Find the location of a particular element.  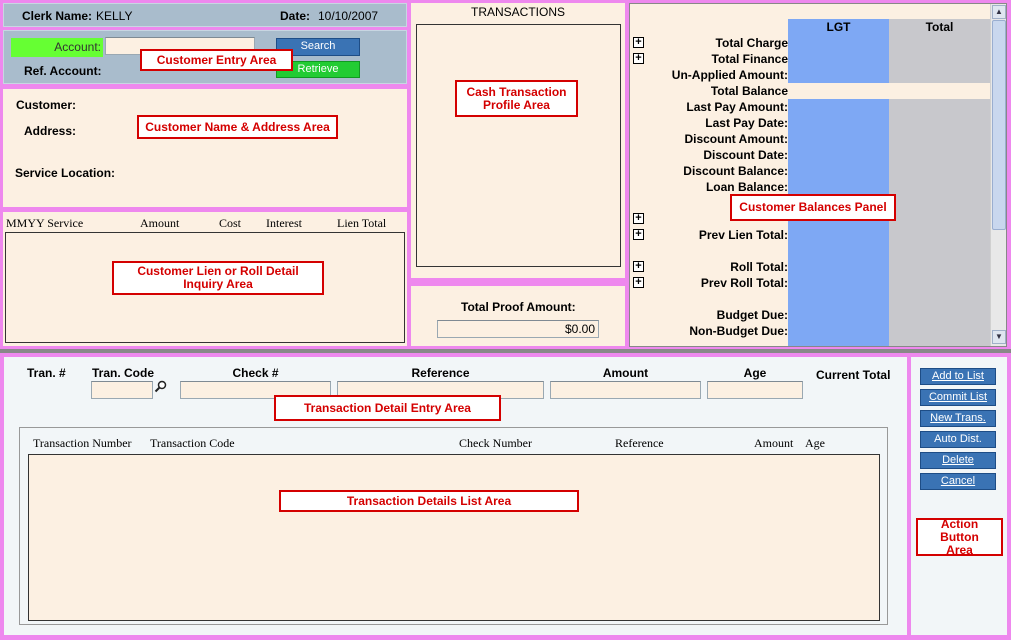

amount-label: Amount is located at coordinates (625, 373).